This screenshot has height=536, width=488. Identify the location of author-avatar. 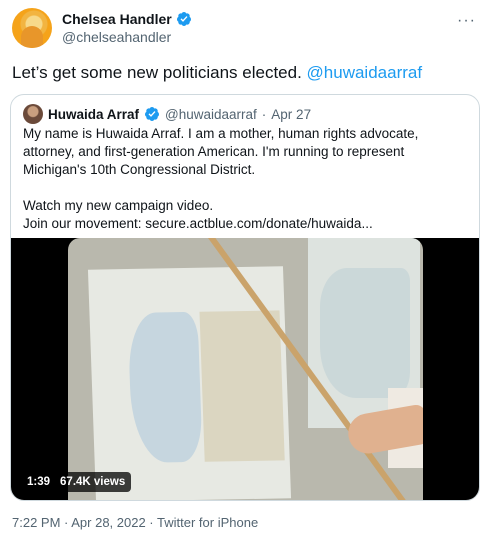
(32, 28).